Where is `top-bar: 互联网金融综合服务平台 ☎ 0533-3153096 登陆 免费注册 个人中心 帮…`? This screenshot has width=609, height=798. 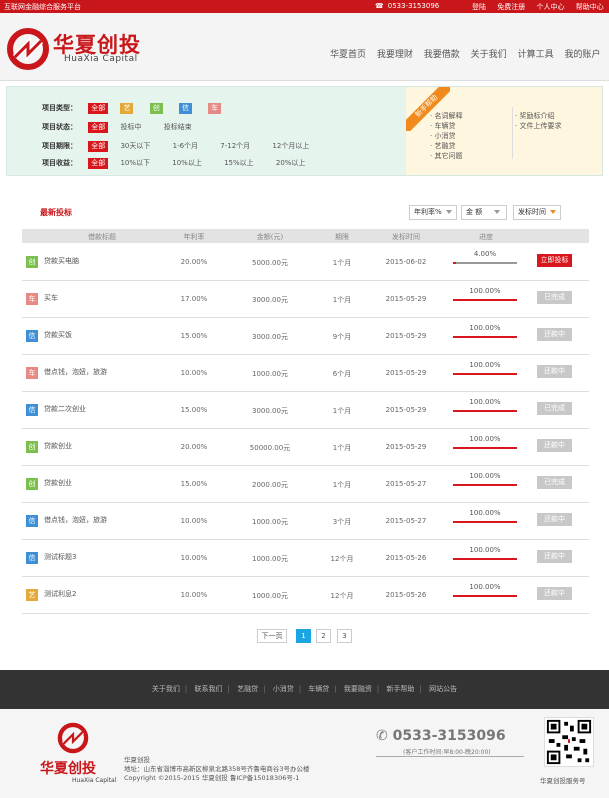 top-bar: 互联网金融综合服务平台 ☎ 0533-3153096 登陆 免费注册 个人中心 帮… is located at coordinates (304, 6).